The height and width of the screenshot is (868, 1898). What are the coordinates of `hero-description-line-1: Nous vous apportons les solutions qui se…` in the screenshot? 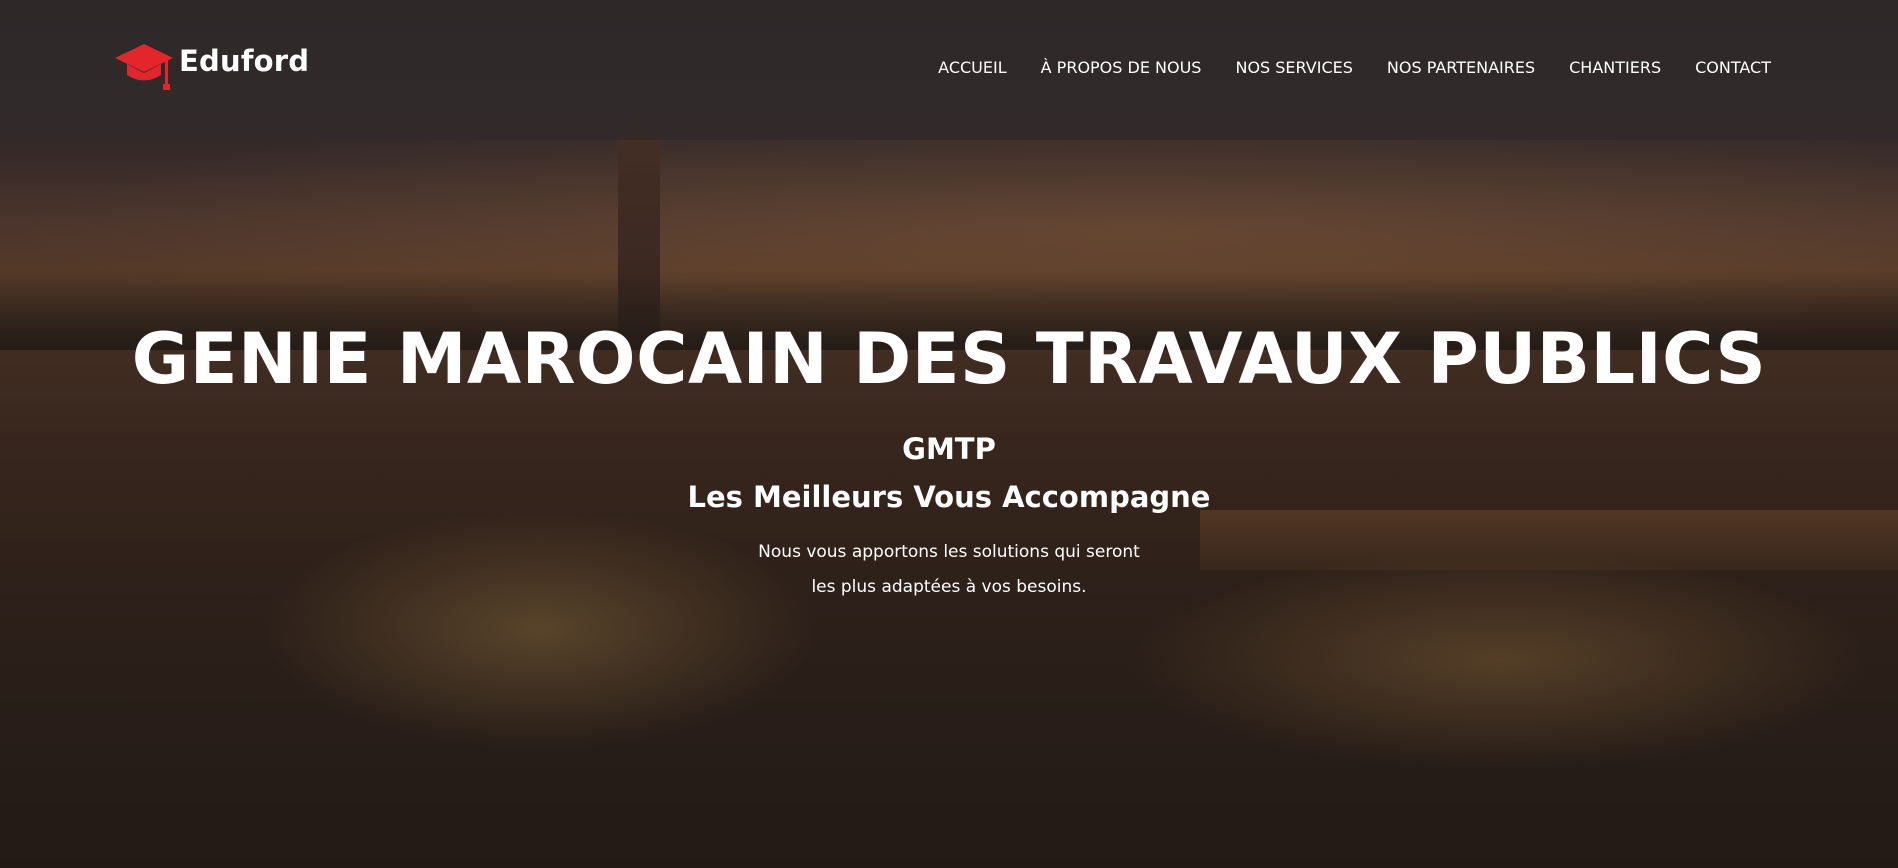 It's located at (949, 552).